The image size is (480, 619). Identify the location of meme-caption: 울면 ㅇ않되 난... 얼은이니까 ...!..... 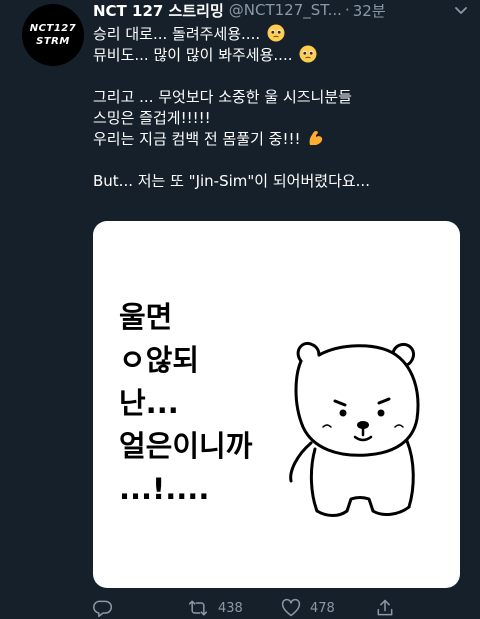
(185, 403).